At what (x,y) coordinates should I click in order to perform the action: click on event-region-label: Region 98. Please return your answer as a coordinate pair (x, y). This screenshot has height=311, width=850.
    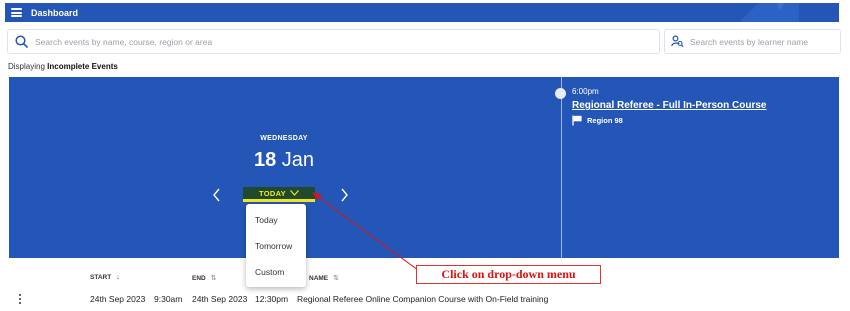
    Looking at the image, I should click on (605, 120).